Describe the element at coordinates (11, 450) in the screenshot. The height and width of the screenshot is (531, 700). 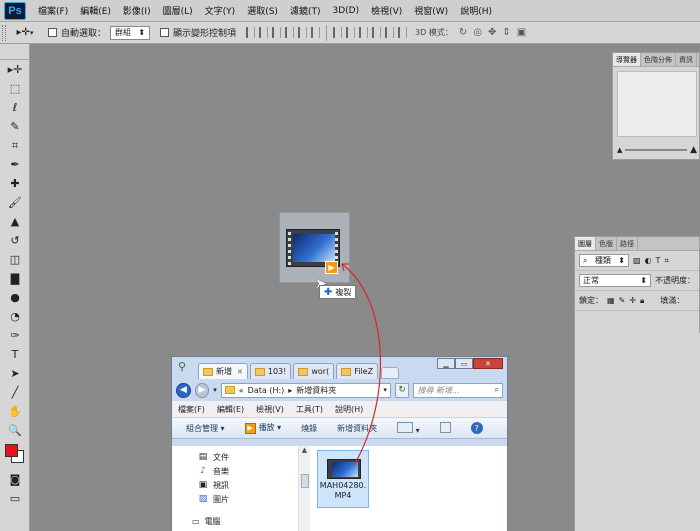
I see `foreground-color-swatch` at that location.